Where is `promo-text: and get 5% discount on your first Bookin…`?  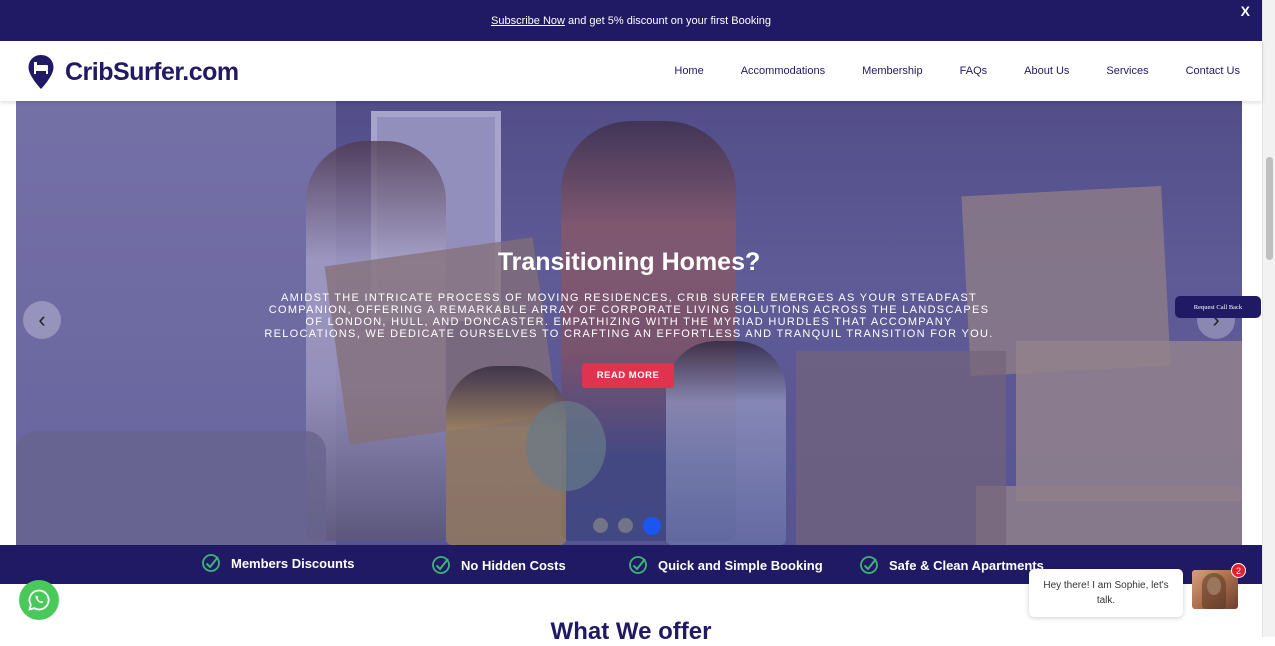
promo-text: and get 5% discount on your first Bookin… is located at coordinates (669, 20).